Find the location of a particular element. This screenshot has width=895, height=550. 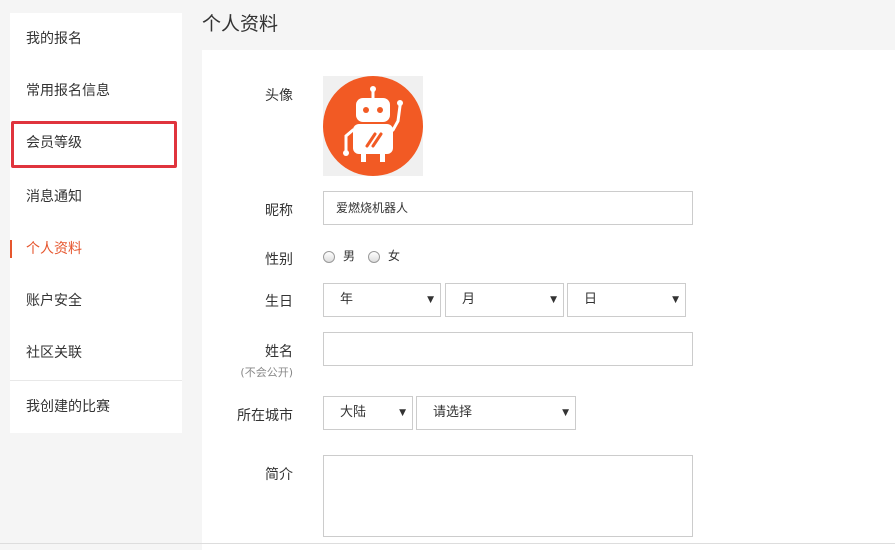

avatar is located at coordinates (373, 126).